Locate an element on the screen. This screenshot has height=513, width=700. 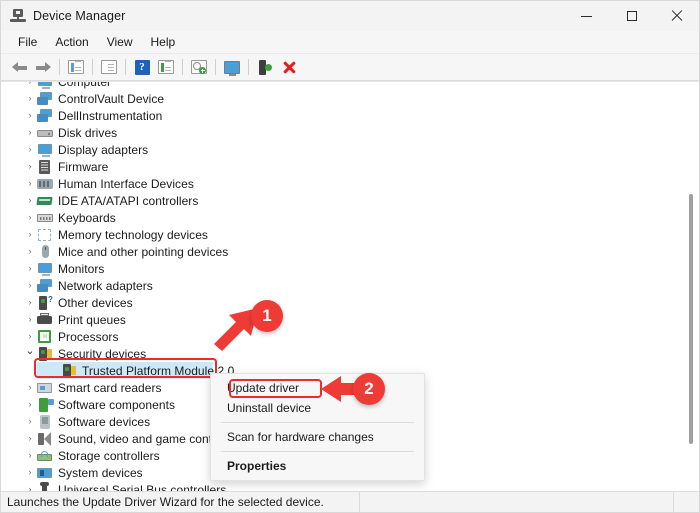
tree-row: › DellInstrumentation is located at coordinates (350, 115).